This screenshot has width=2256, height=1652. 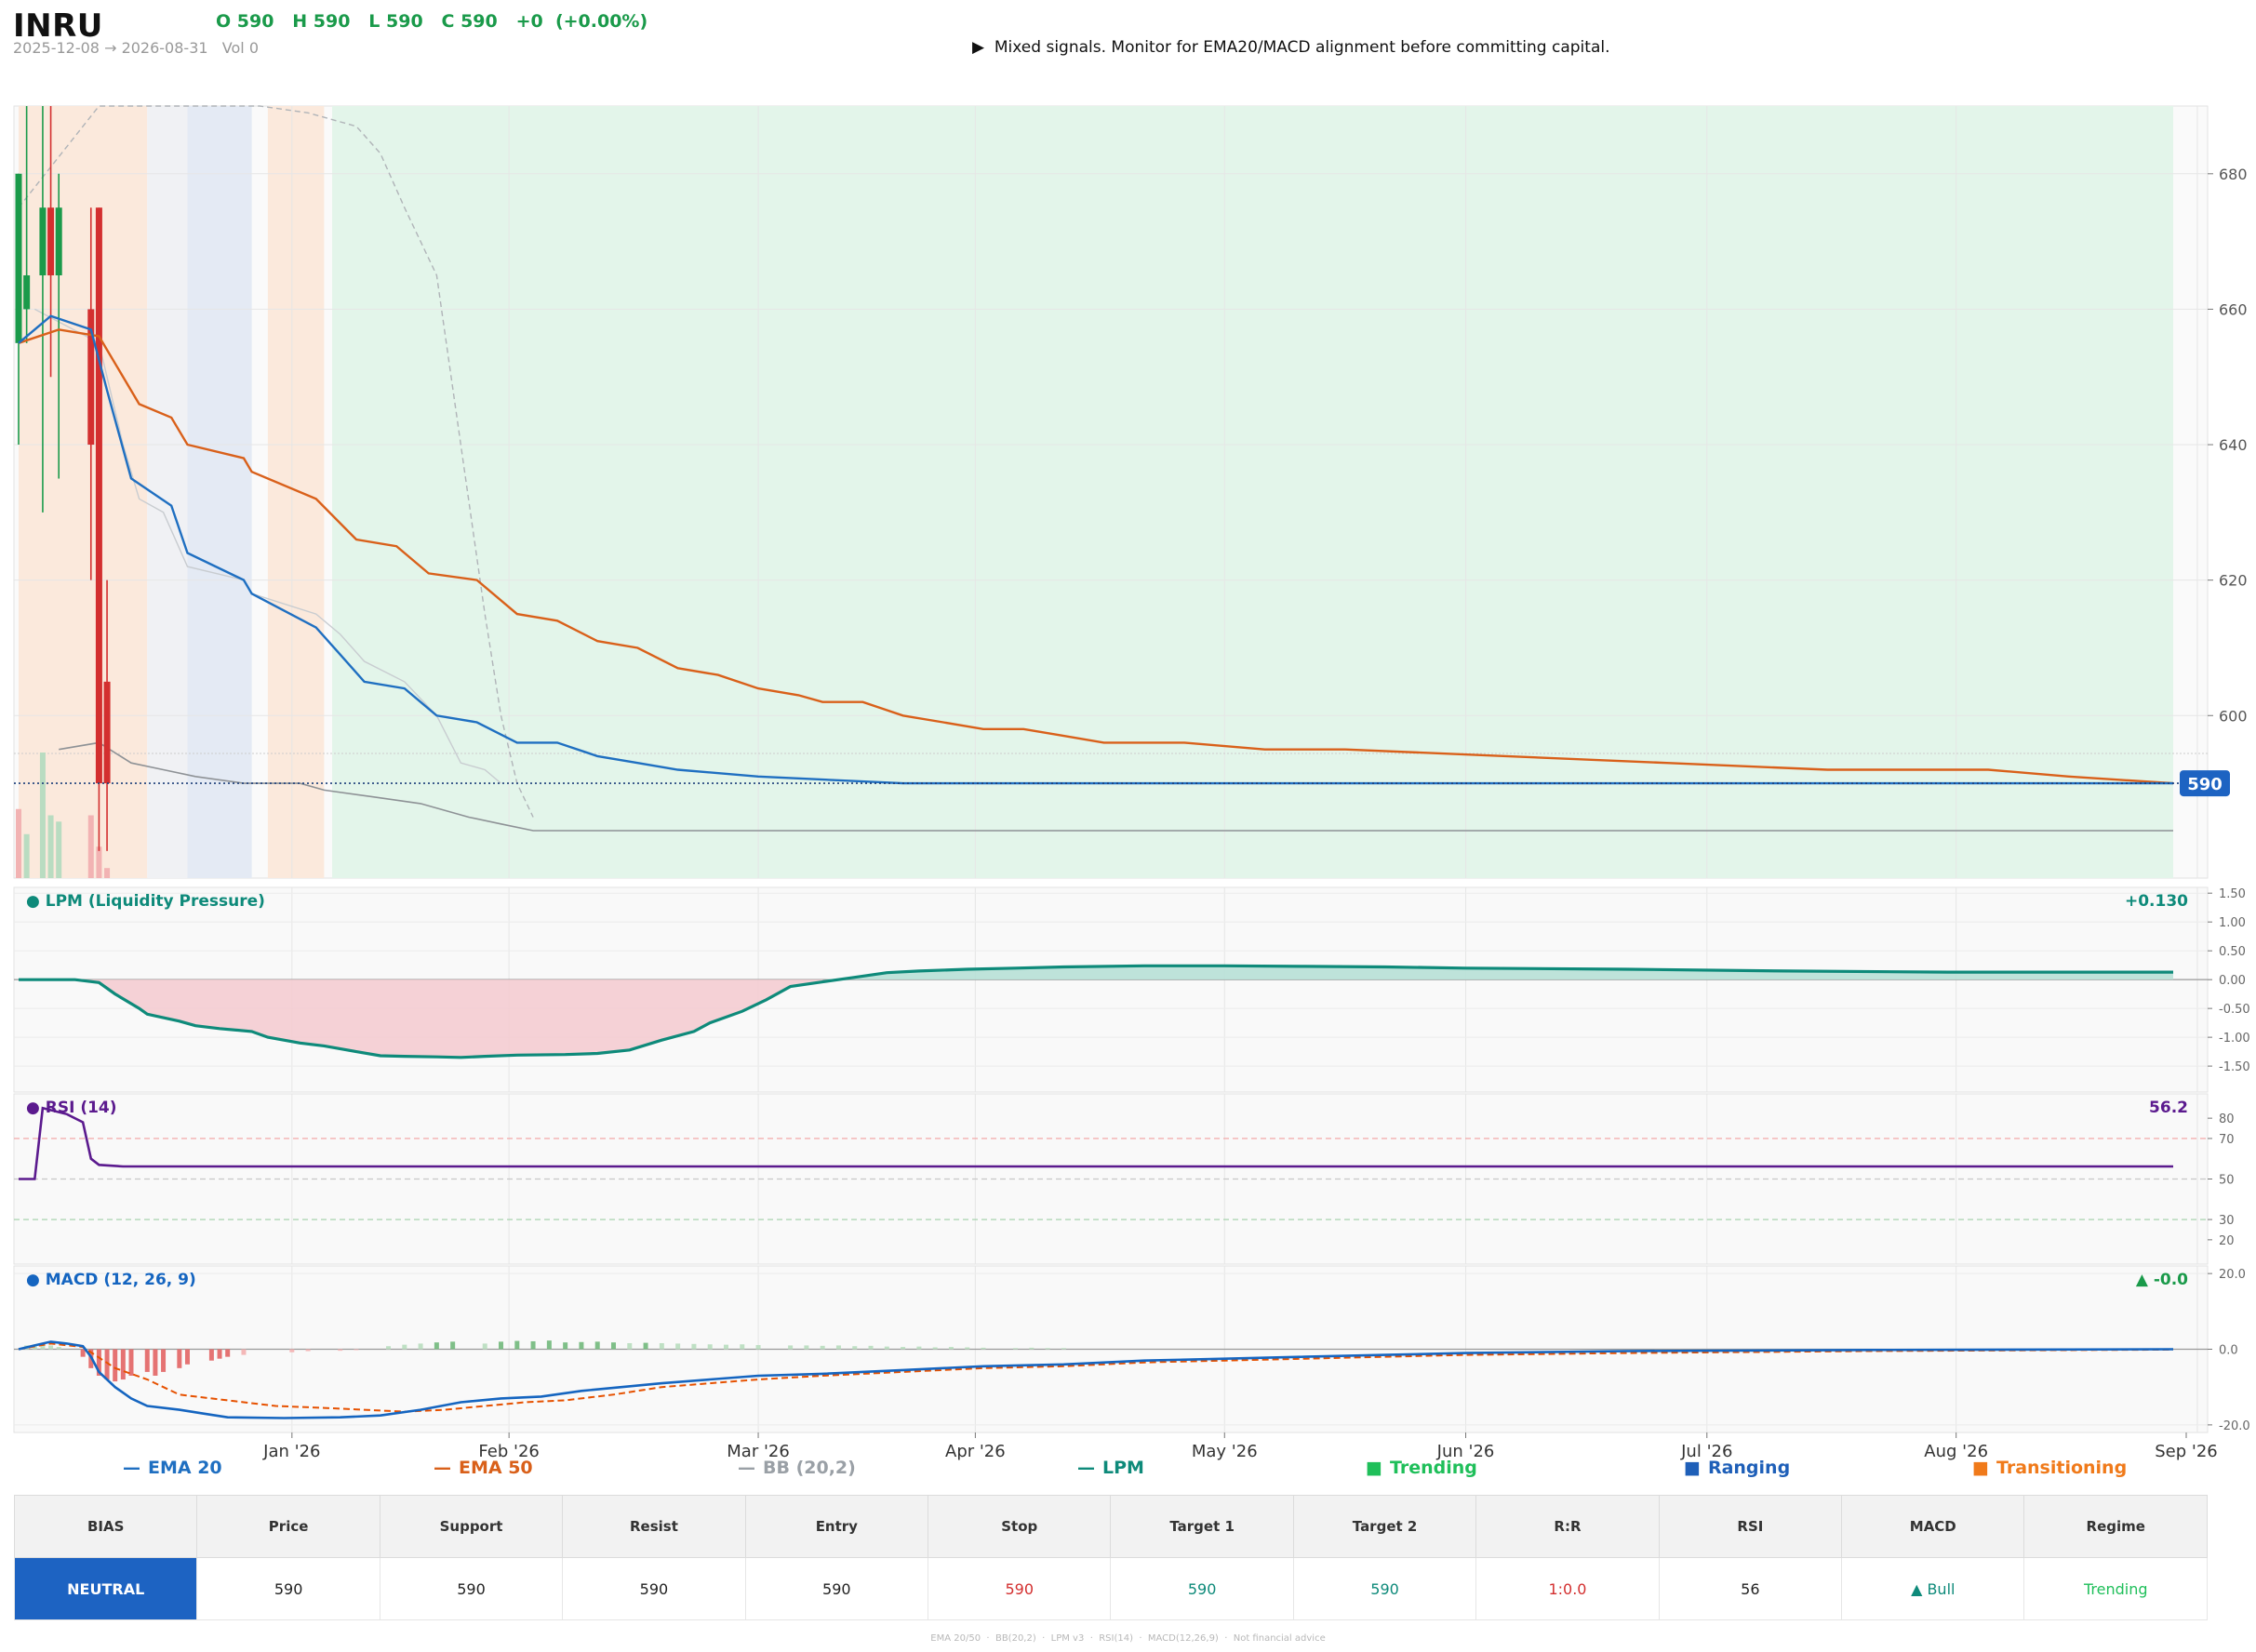 What do you see at coordinates (1567, 1526) in the screenshot?
I see `table-header-cell: R:R` at bounding box center [1567, 1526].